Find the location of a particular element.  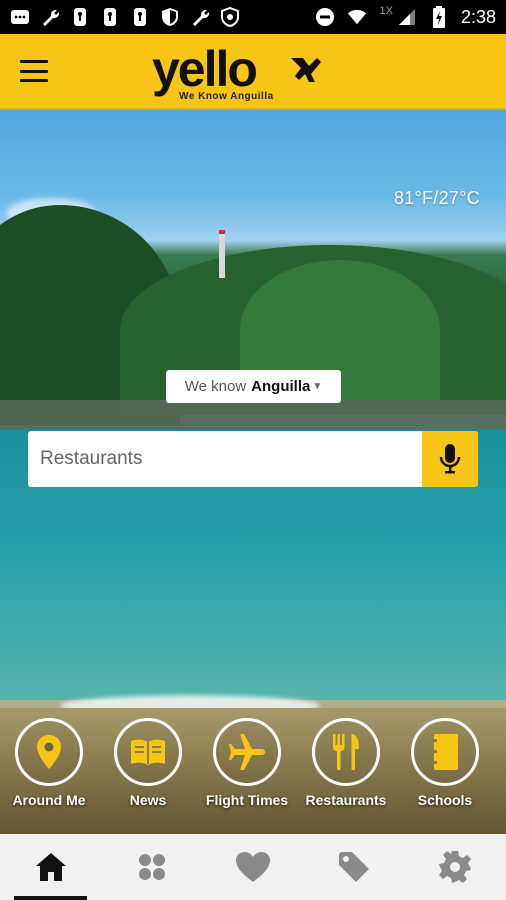

notification-icons is located at coordinates (125, 17).